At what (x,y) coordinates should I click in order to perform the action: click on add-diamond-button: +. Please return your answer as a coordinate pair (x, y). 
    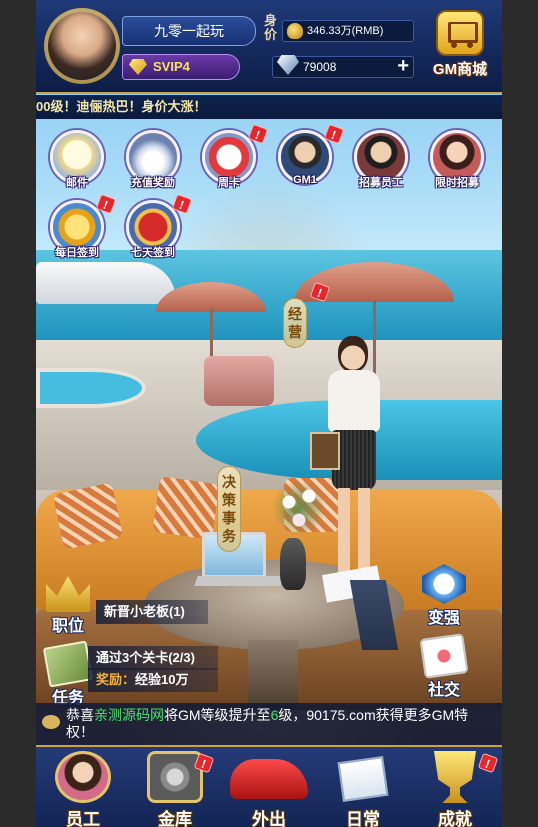
    Looking at the image, I should click on (403, 66).